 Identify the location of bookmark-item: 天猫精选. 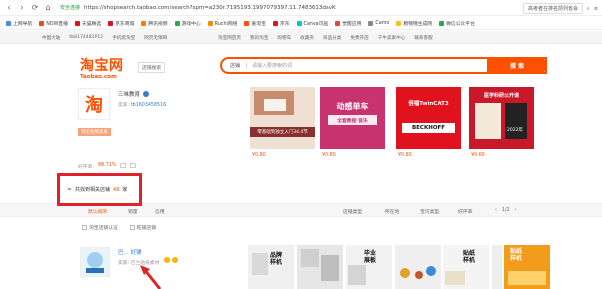
(87, 23).